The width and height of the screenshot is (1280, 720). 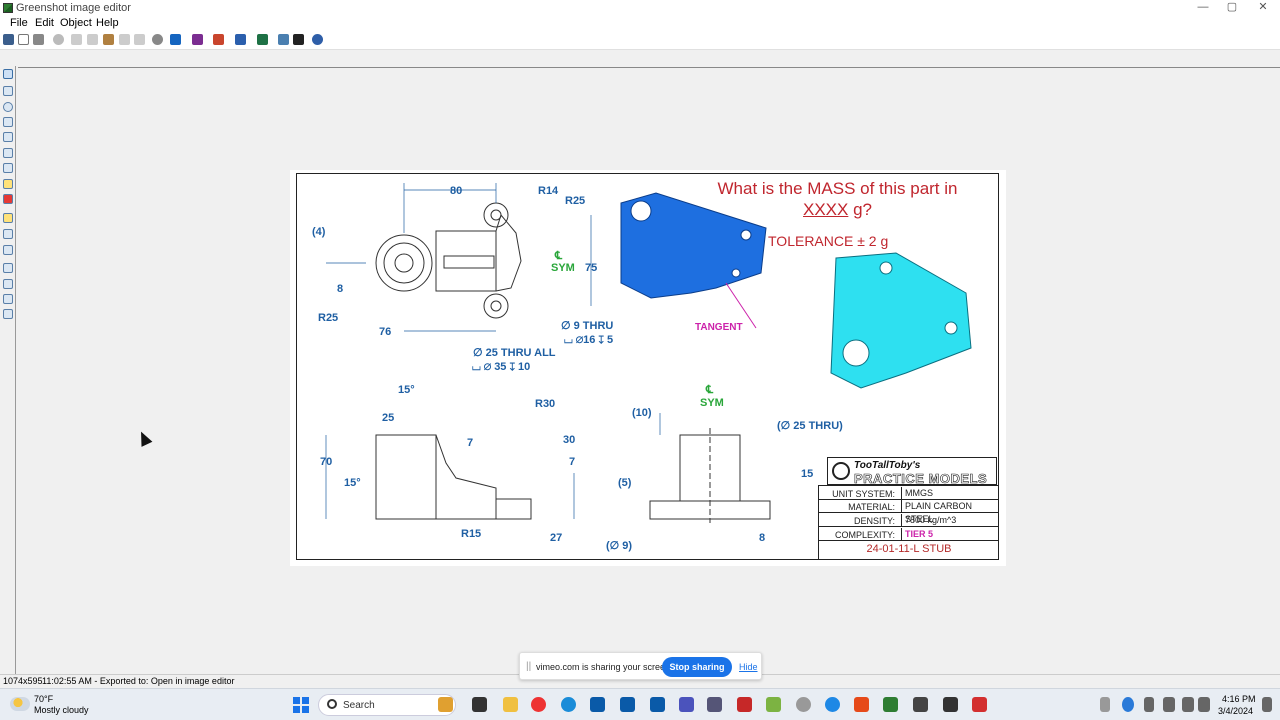 What do you see at coordinates (197, 39) in the screenshot?
I see `onenote-icon` at bounding box center [197, 39].